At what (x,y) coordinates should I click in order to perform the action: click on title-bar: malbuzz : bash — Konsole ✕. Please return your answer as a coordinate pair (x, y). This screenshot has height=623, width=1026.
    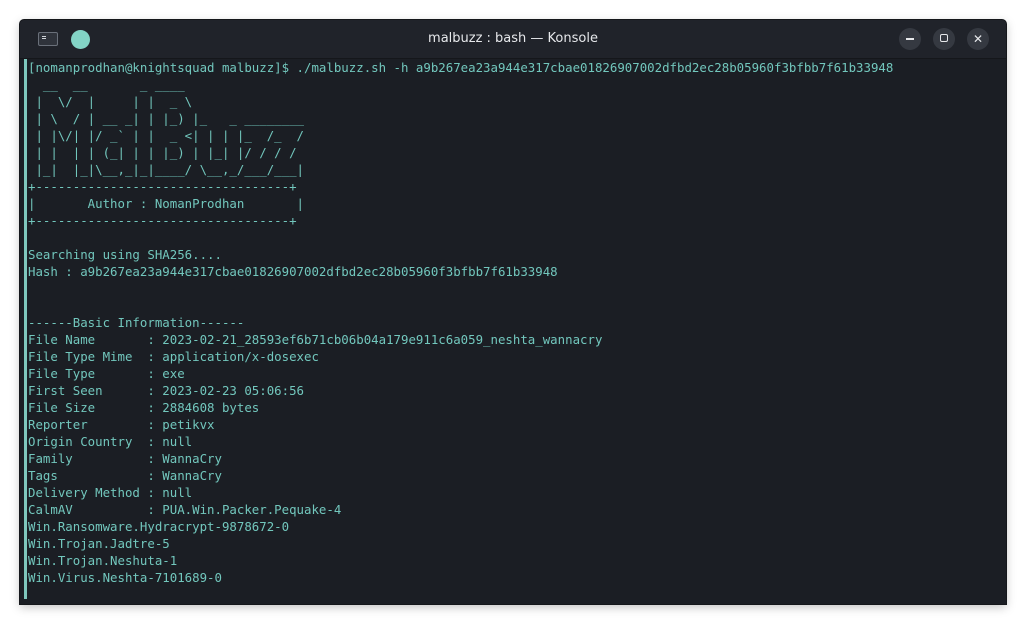
    Looking at the image, I should click on (513, 39).